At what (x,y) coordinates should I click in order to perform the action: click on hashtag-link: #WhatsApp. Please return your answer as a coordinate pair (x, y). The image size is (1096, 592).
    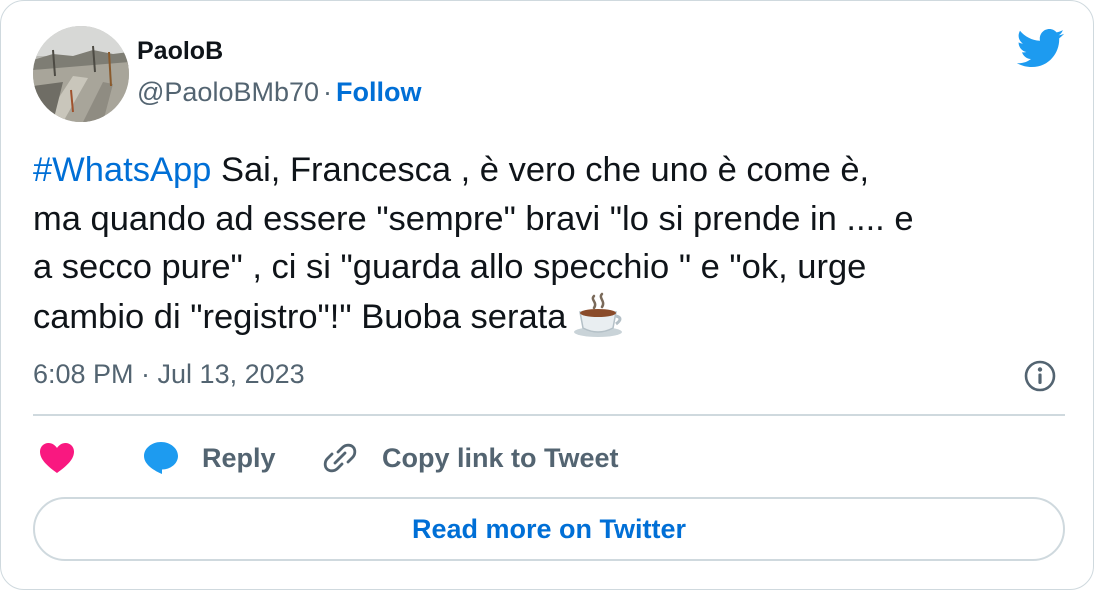
    Looking at the image, I should click on (122, 170).